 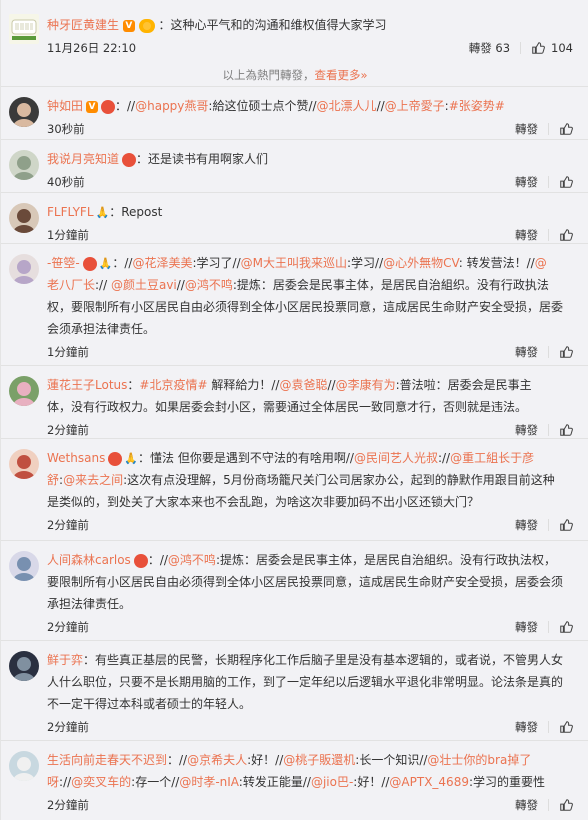 What do you see at coordinates (239, 385) in the screenshot?
I see `comment-text: 解释給力！` at bounding box center [239, 385].